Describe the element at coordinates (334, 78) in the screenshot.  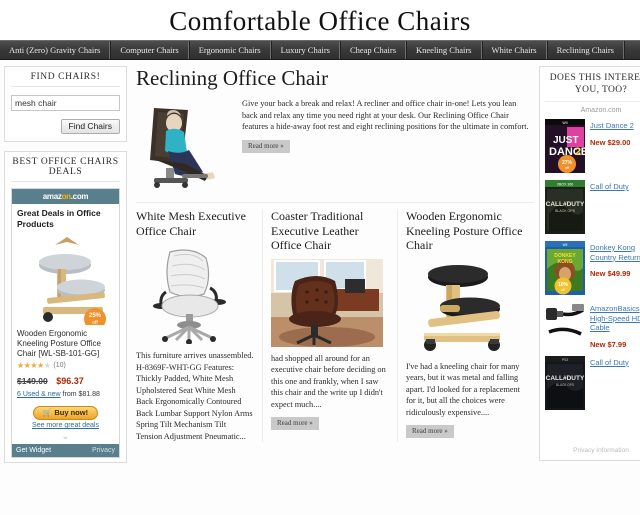
I see `lead-article-title: Reclining Office Chair` at that location.